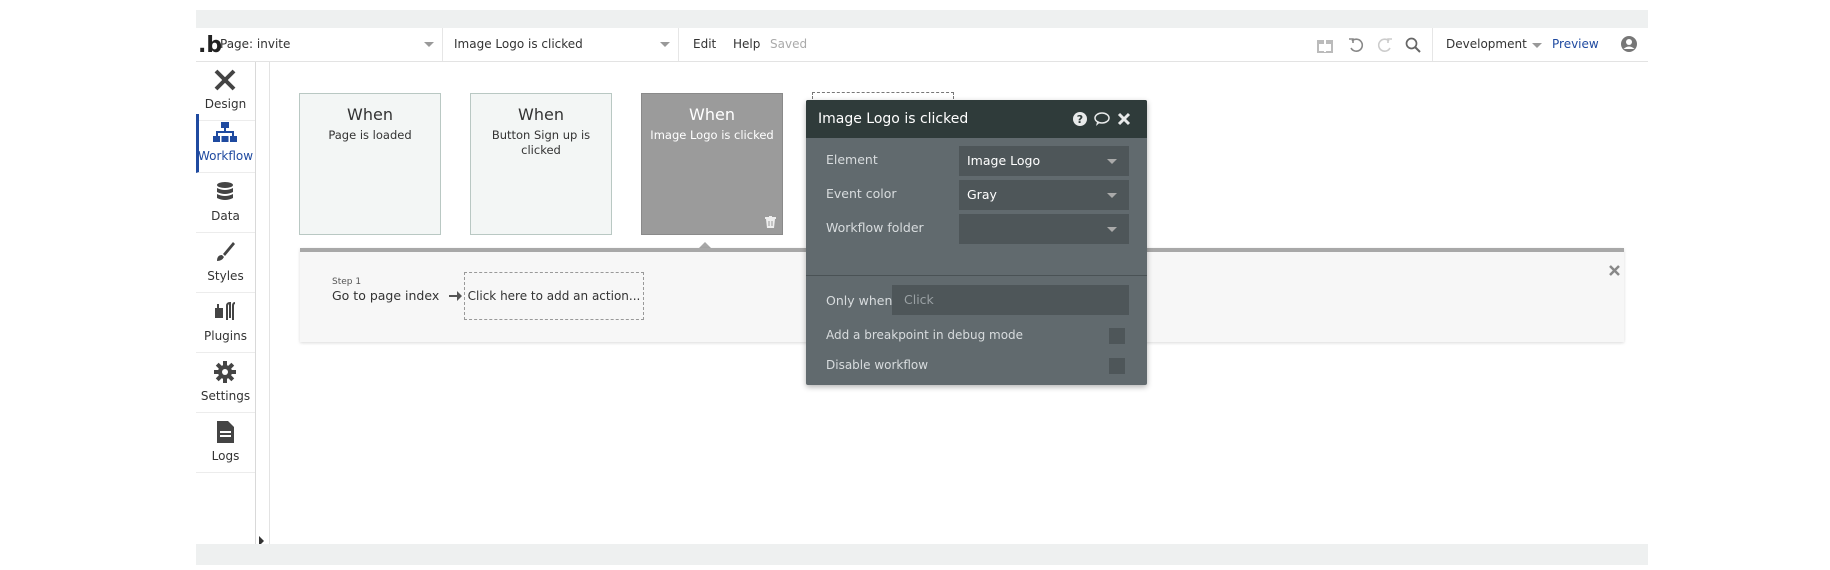 This screenshot has height=570, width=1830. Describe the element at coordinates (210, 45) in the screenshot. I see `app-logo: .b` at that location.